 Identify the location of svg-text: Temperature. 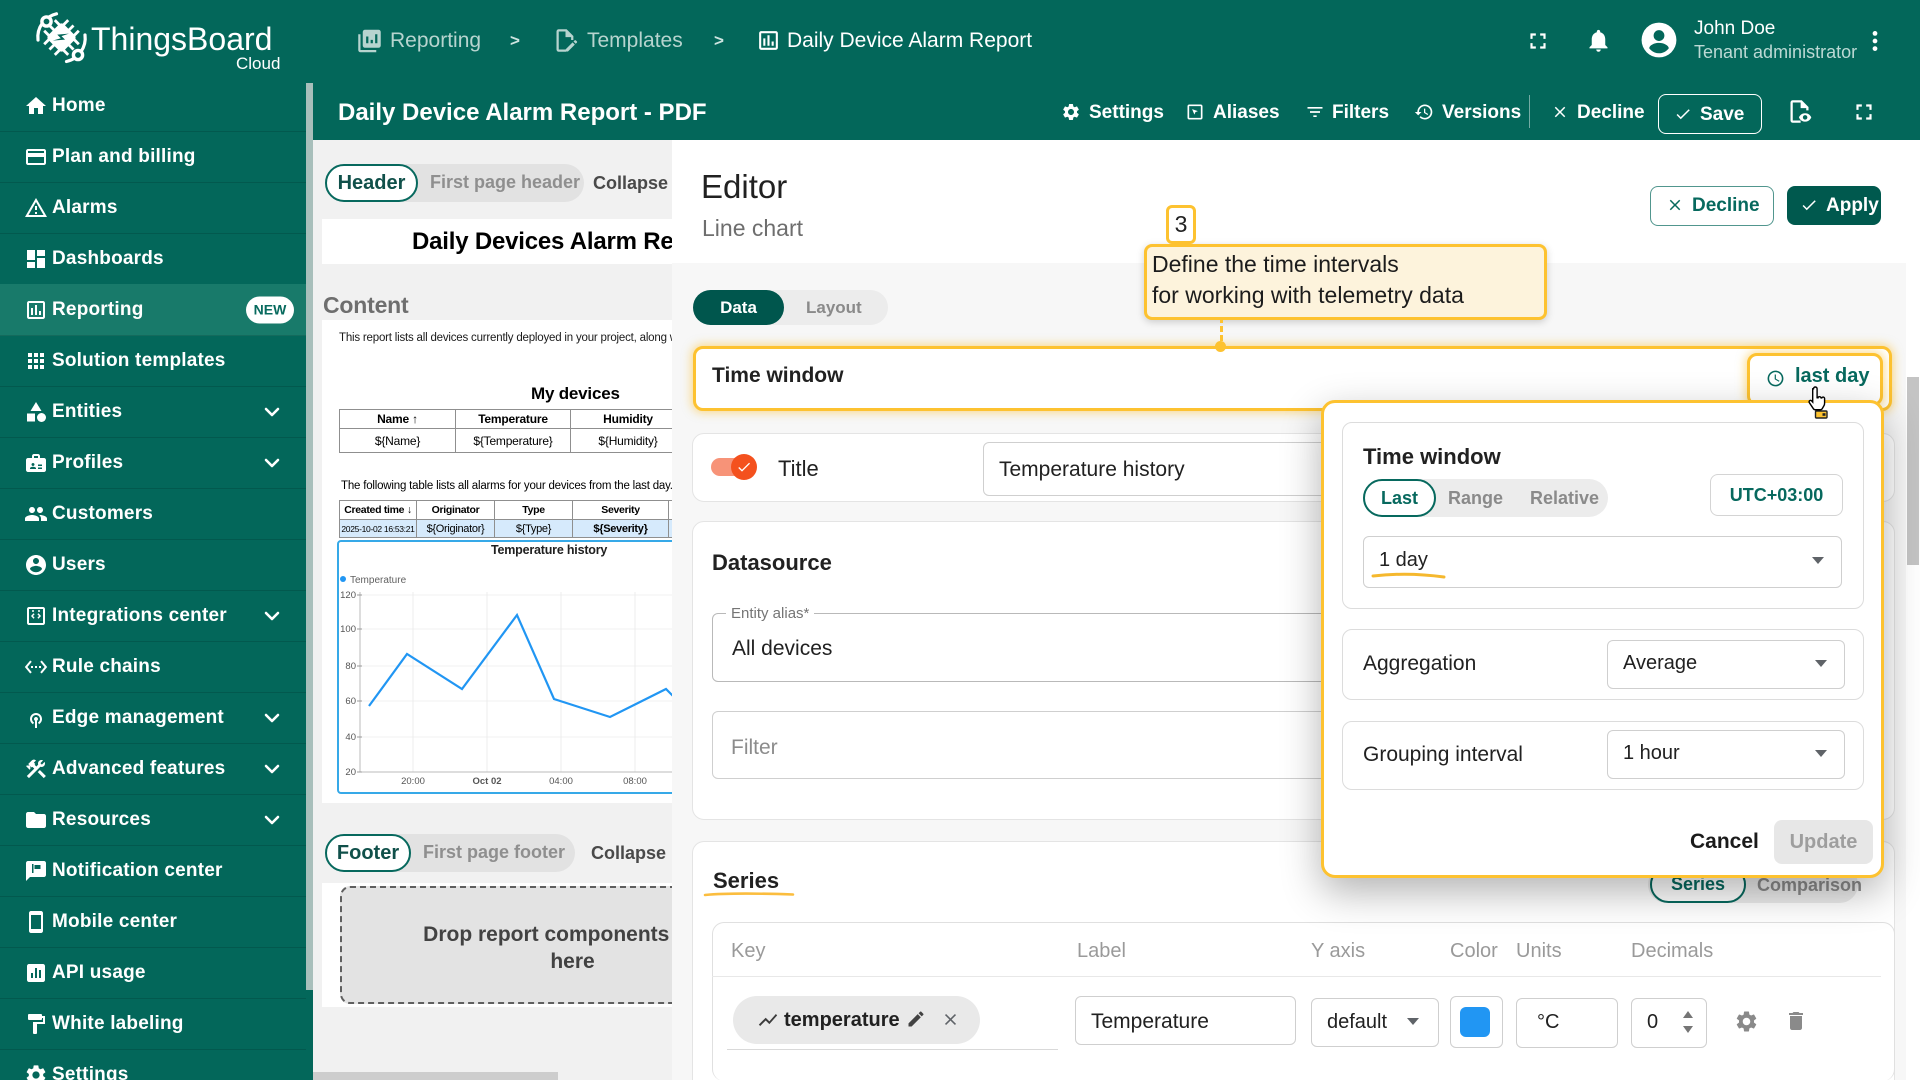
(378, 580).